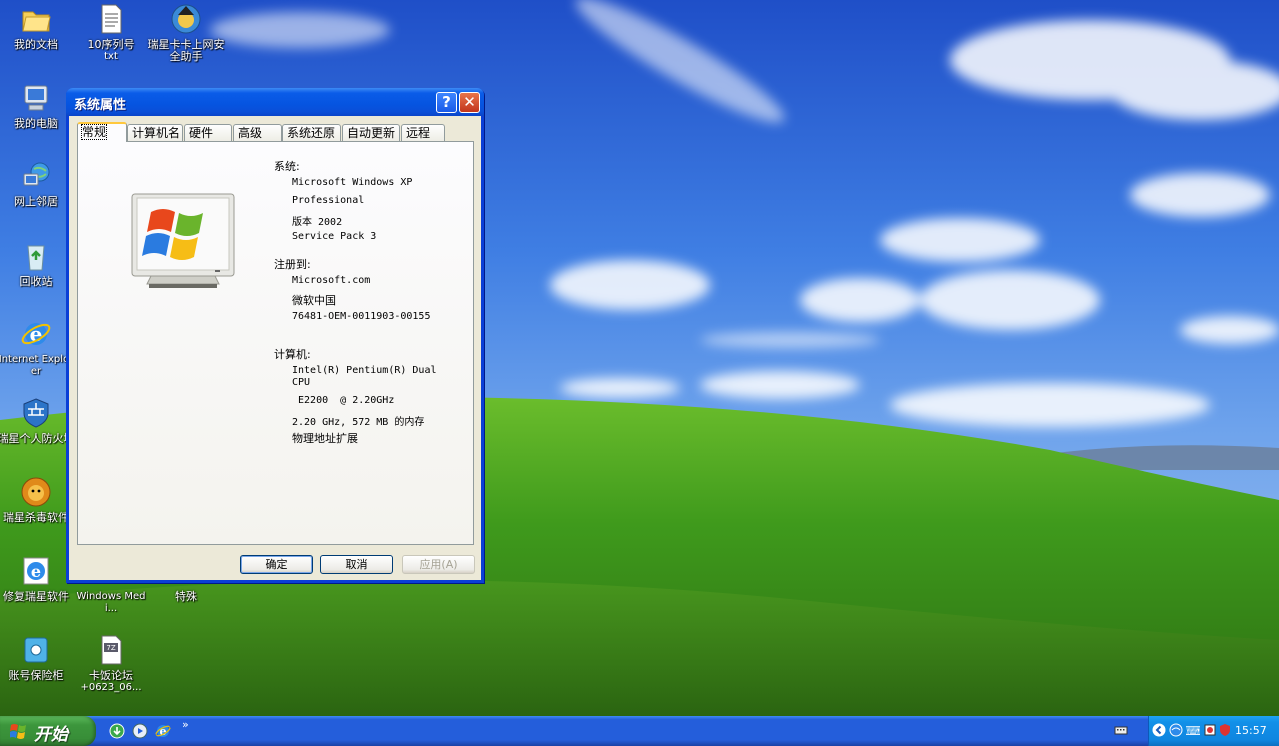 The width and height of the screenshot is (1279, 746). I want to click on desktop-icon-label: 修复瑞星软件, so click(36, 596).